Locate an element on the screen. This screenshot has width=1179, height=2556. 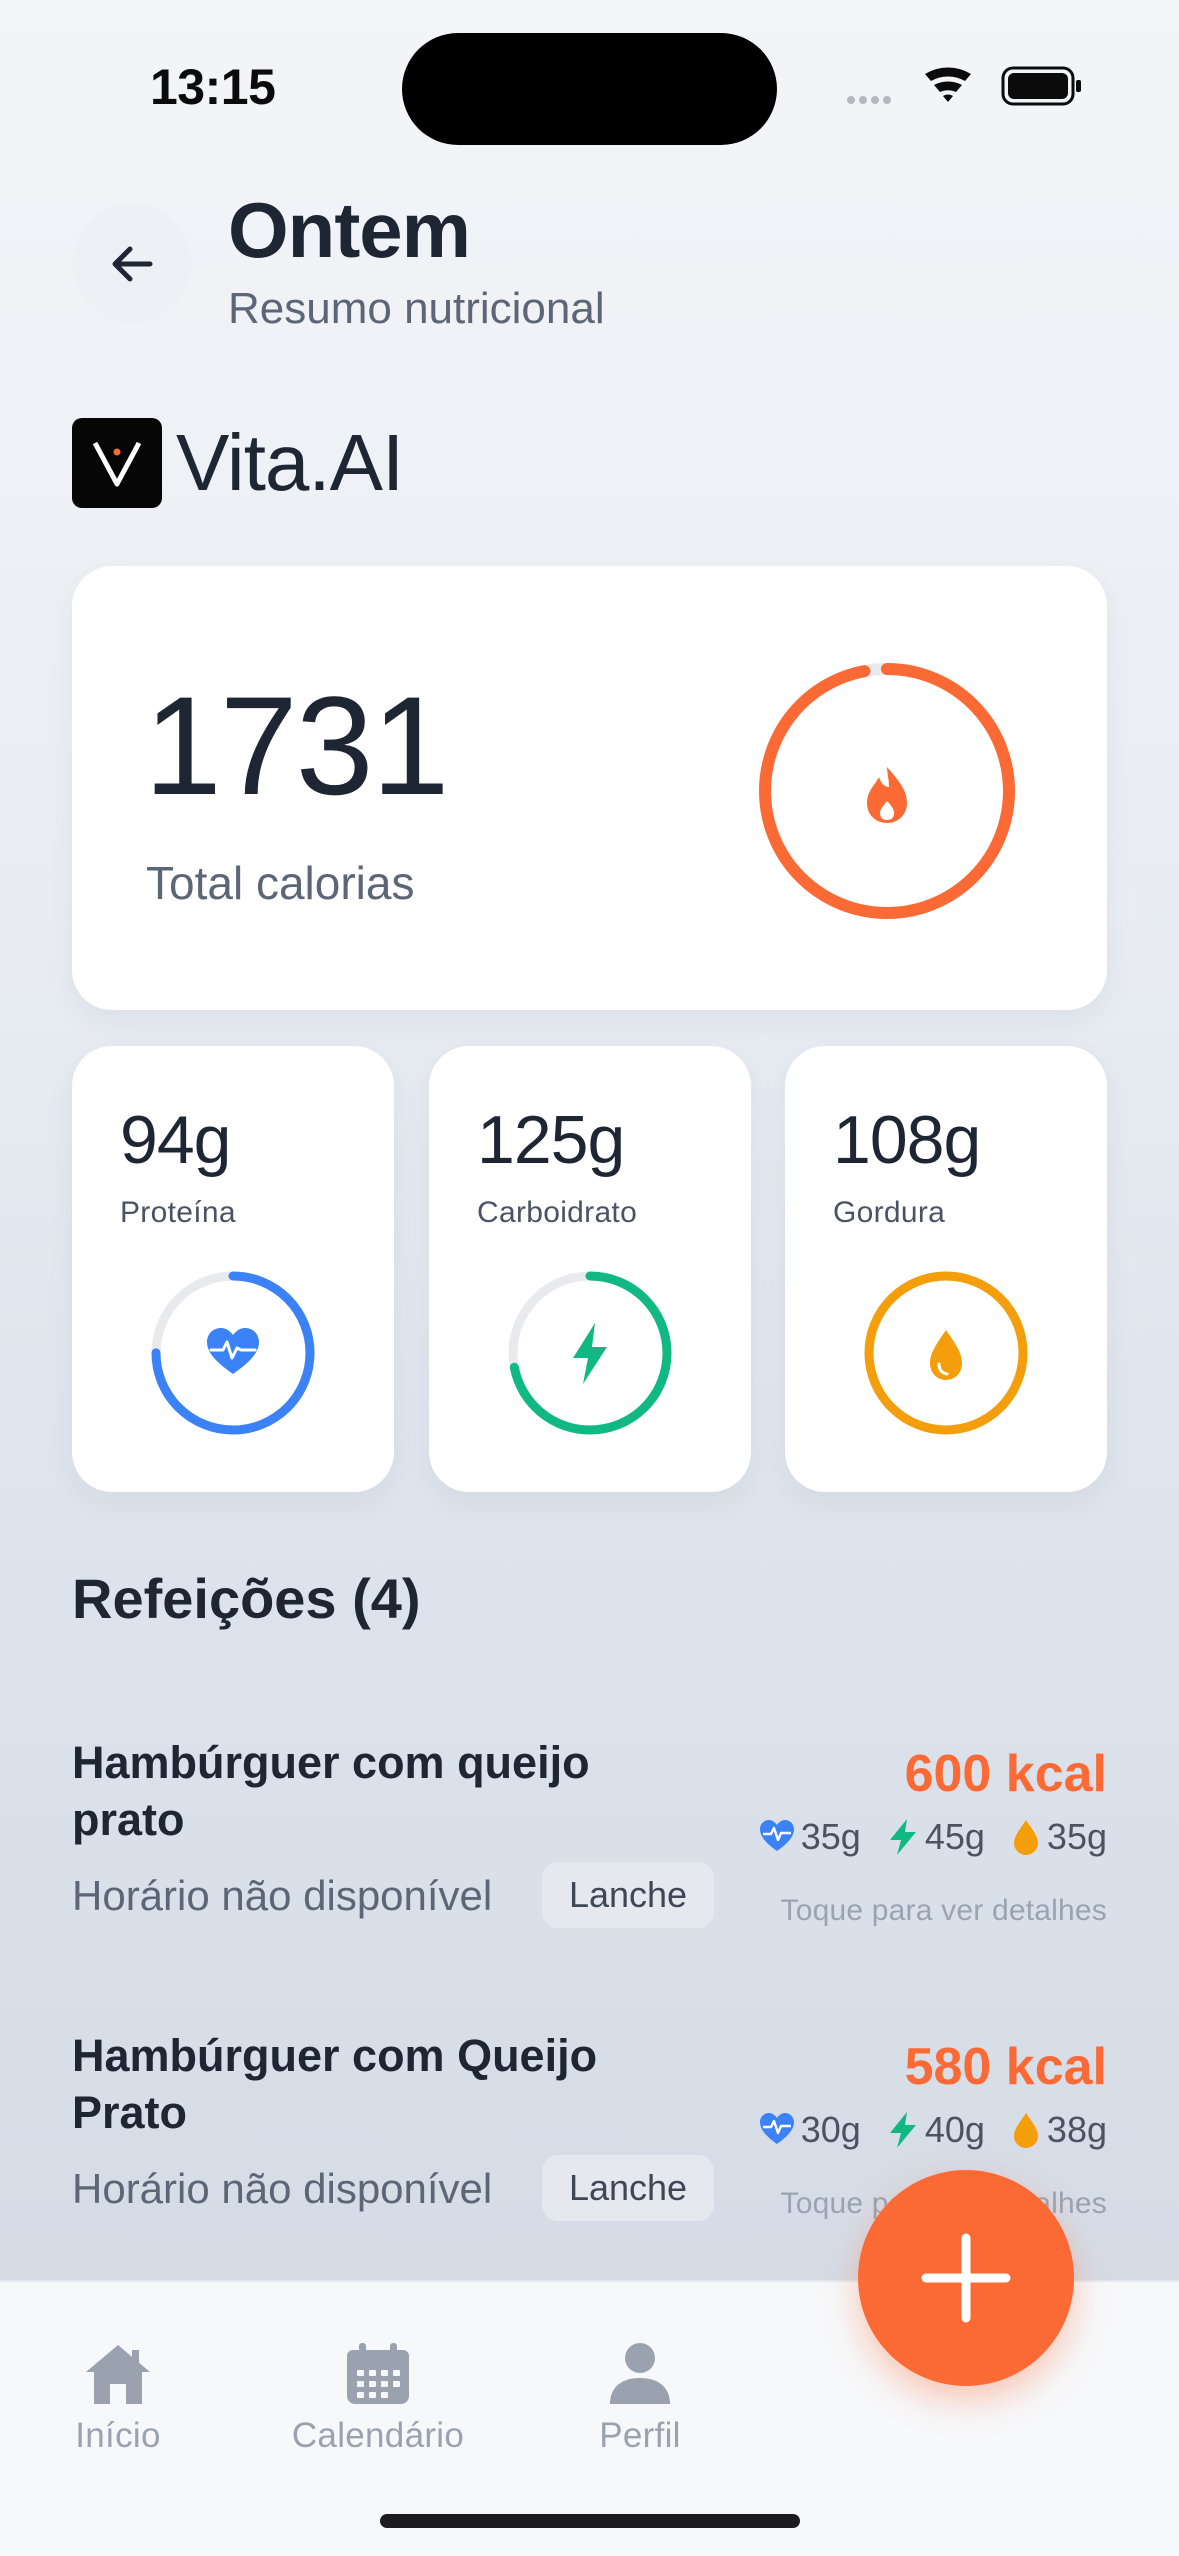
meal-fat: 35g is located at coordinates (1076, 1836).